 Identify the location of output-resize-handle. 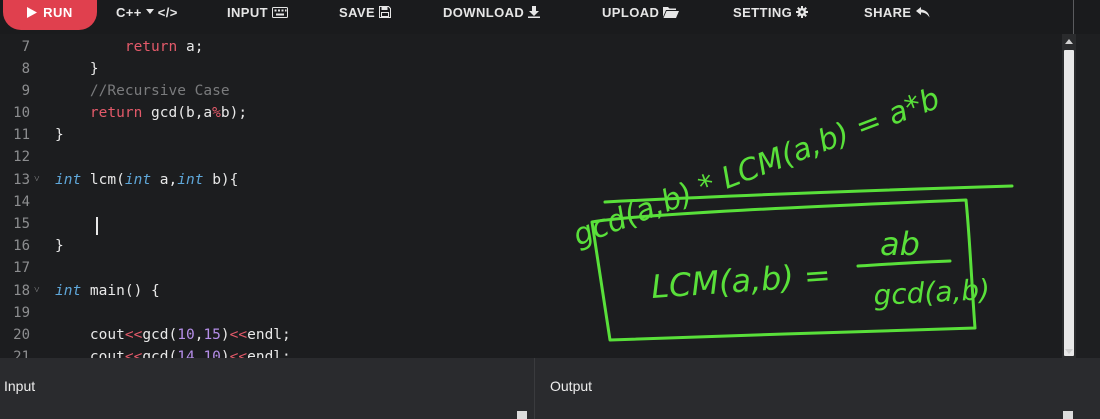
(1068, 415).